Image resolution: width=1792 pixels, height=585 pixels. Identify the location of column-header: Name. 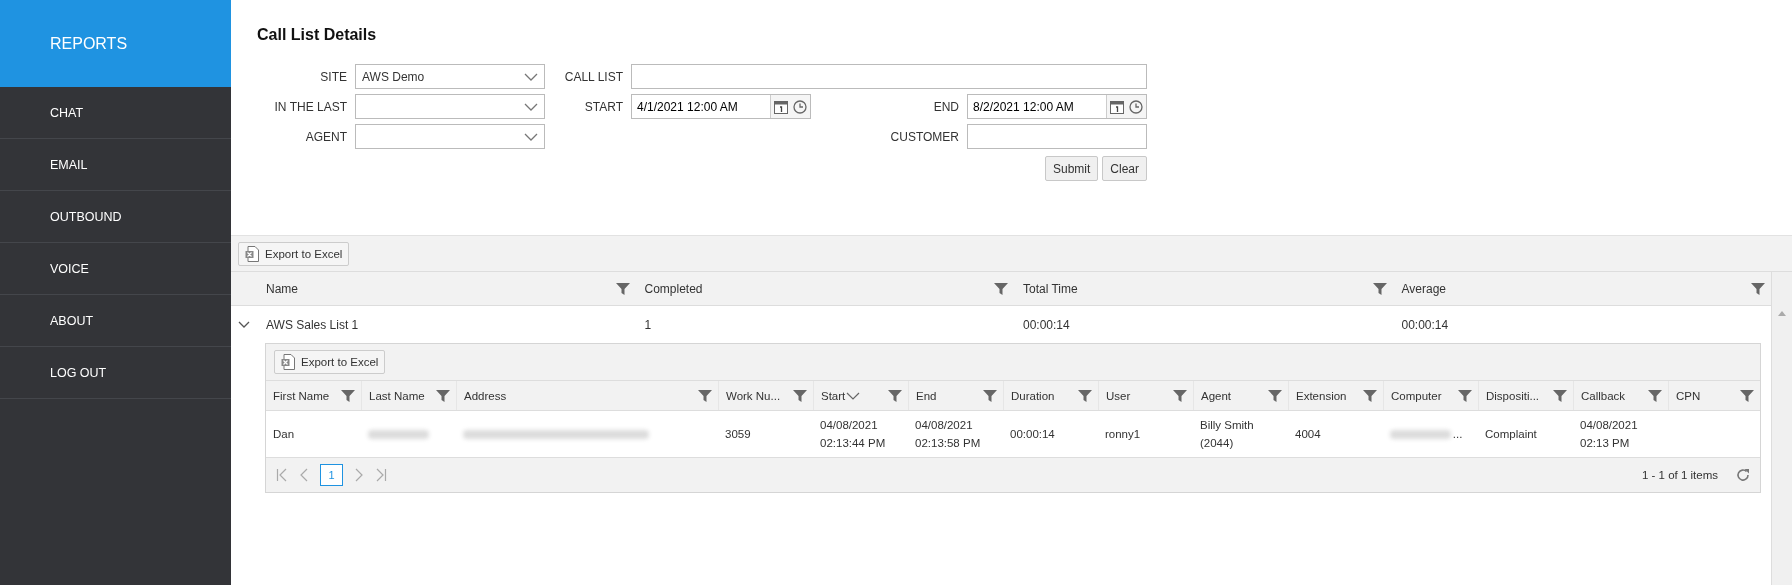
(282, 288).